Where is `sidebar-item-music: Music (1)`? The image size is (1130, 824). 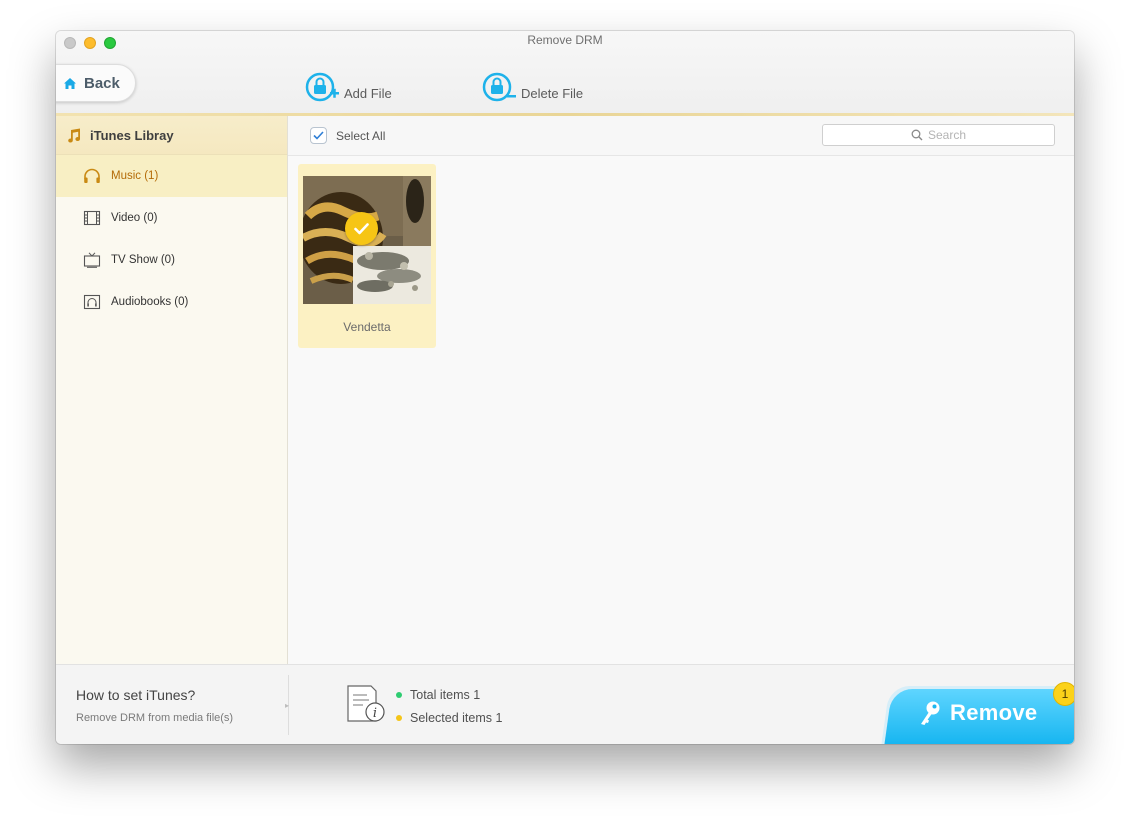
sidebar-item-music: Music (1) is located at coordinates (171, 176).